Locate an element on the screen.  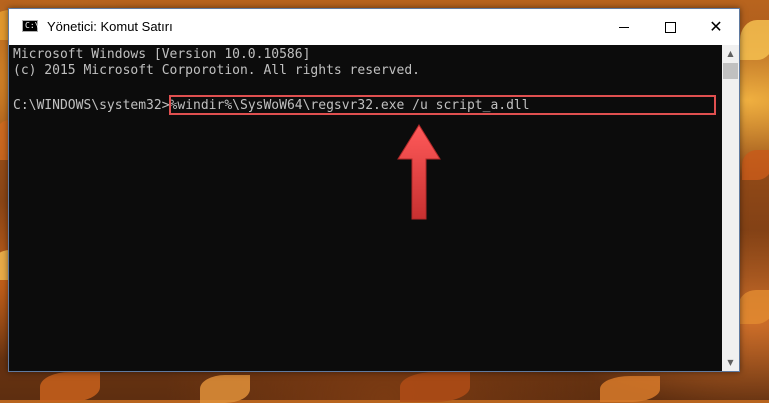
close-icon: ✕ is located at coordinates (716, 26).